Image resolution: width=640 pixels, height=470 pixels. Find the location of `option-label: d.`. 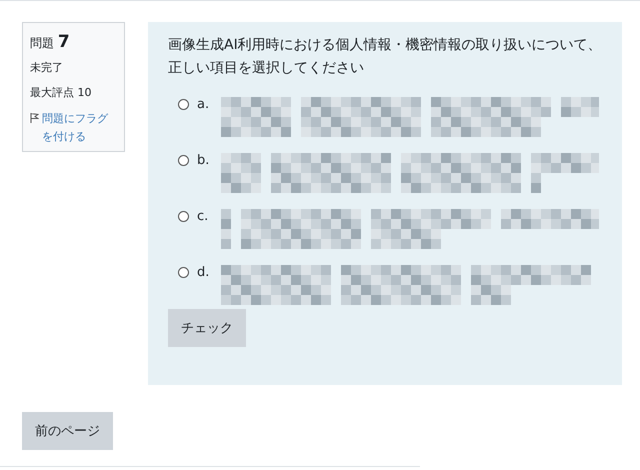

option-label: d. is located at coordinates (203, 272).